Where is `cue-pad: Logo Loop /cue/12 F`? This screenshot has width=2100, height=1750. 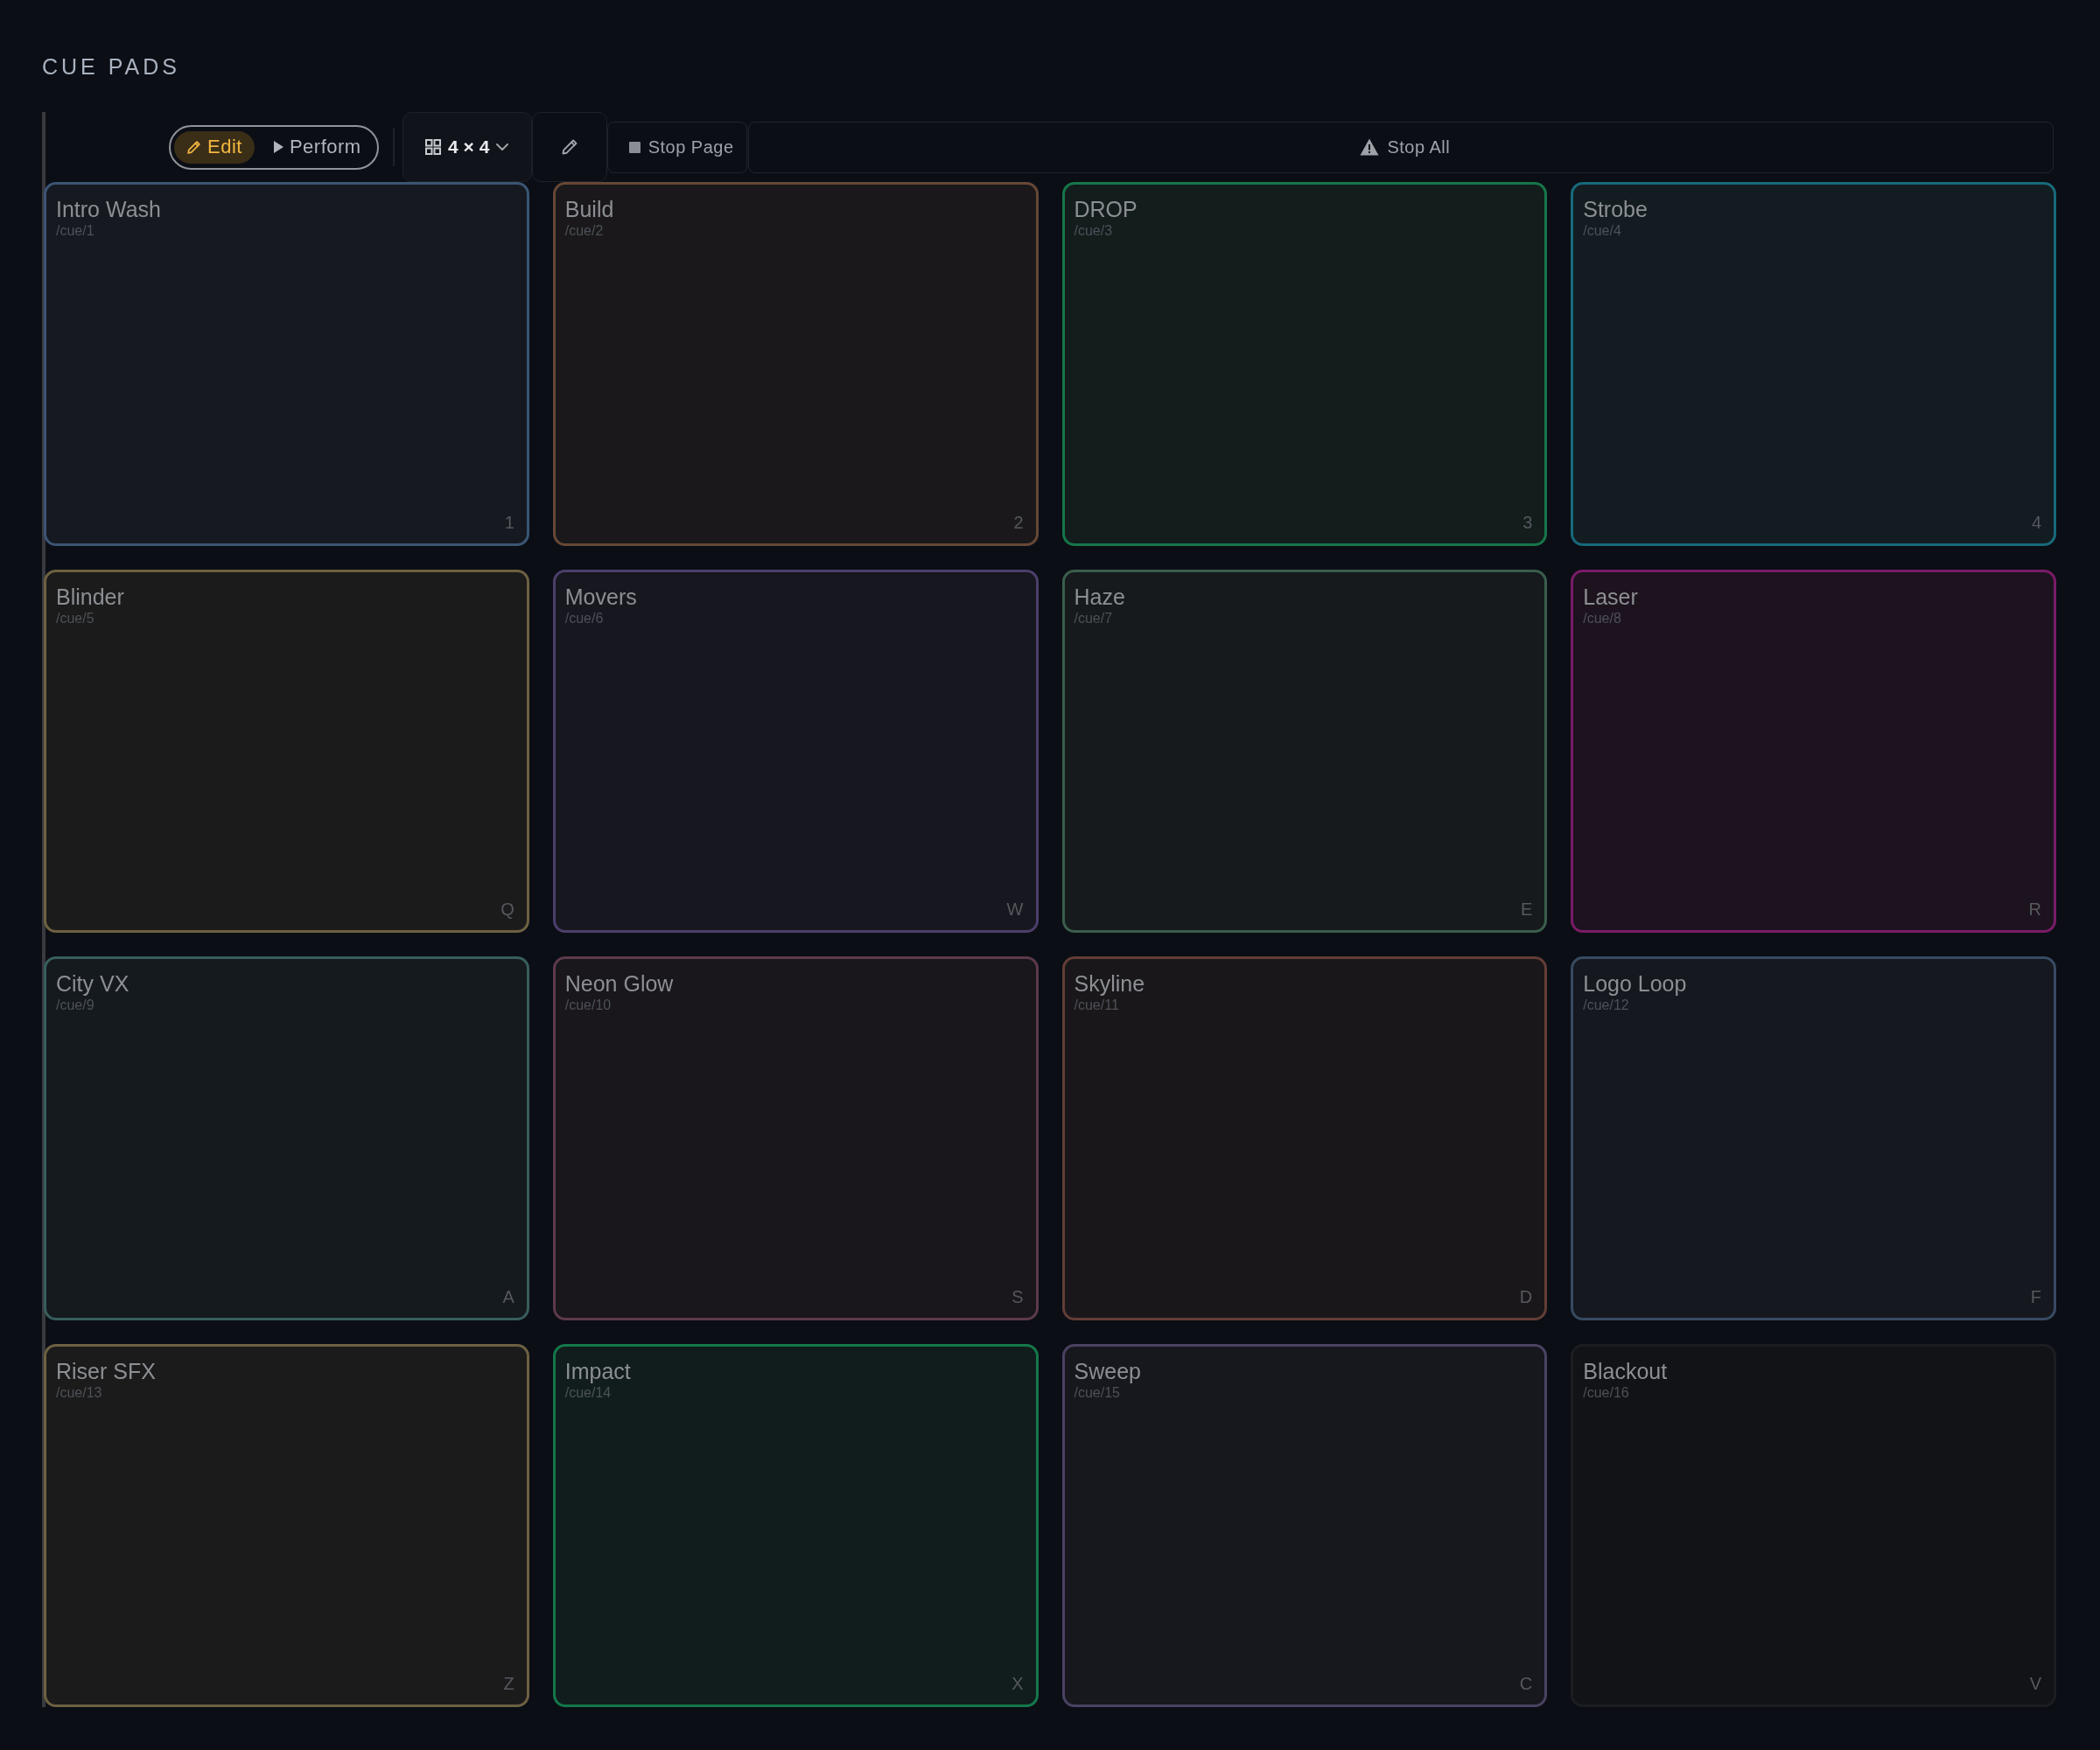
cue-pad: Logo Loop /cue/12 F is located at coordinates (1813, 1138).